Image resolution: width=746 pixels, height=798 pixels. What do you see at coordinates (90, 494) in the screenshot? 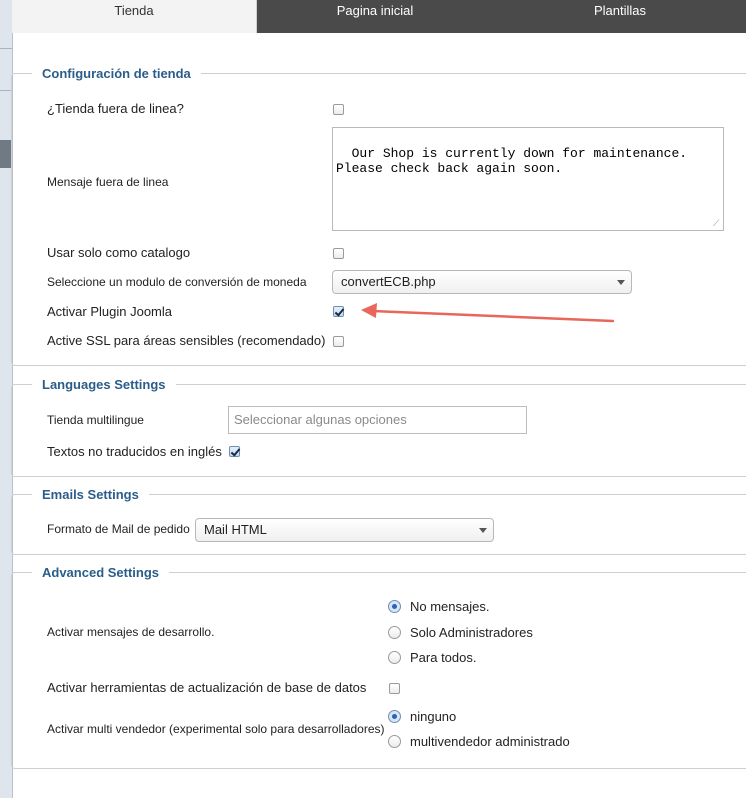
I see `section-title: Emails Settings` at bounding box center [90, 494].